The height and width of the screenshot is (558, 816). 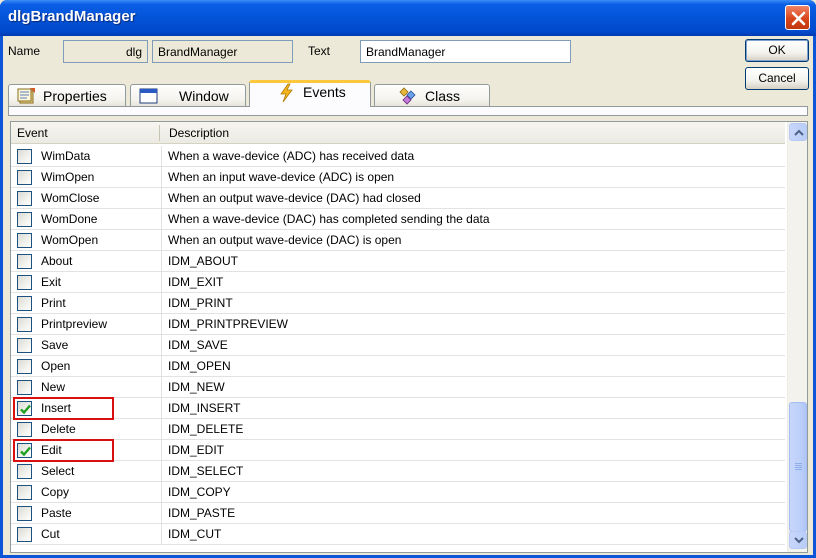 What do you see at coordinates (53, 387) in the screenshot?
I see `event-name: New` at bounding box center [53, 387].